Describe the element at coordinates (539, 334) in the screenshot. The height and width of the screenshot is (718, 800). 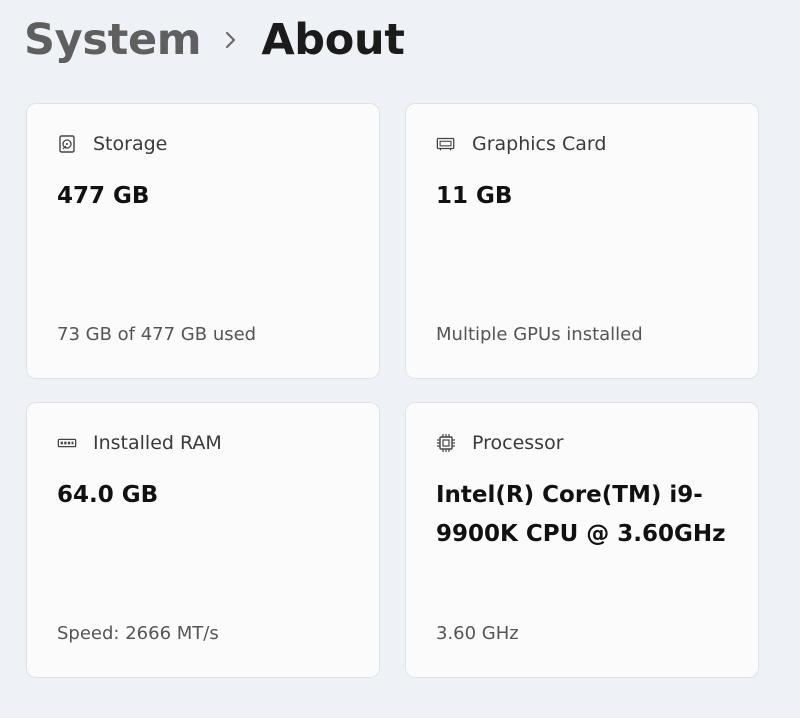
I see `graphics-detail: Multiple GPUs installed` at that location.